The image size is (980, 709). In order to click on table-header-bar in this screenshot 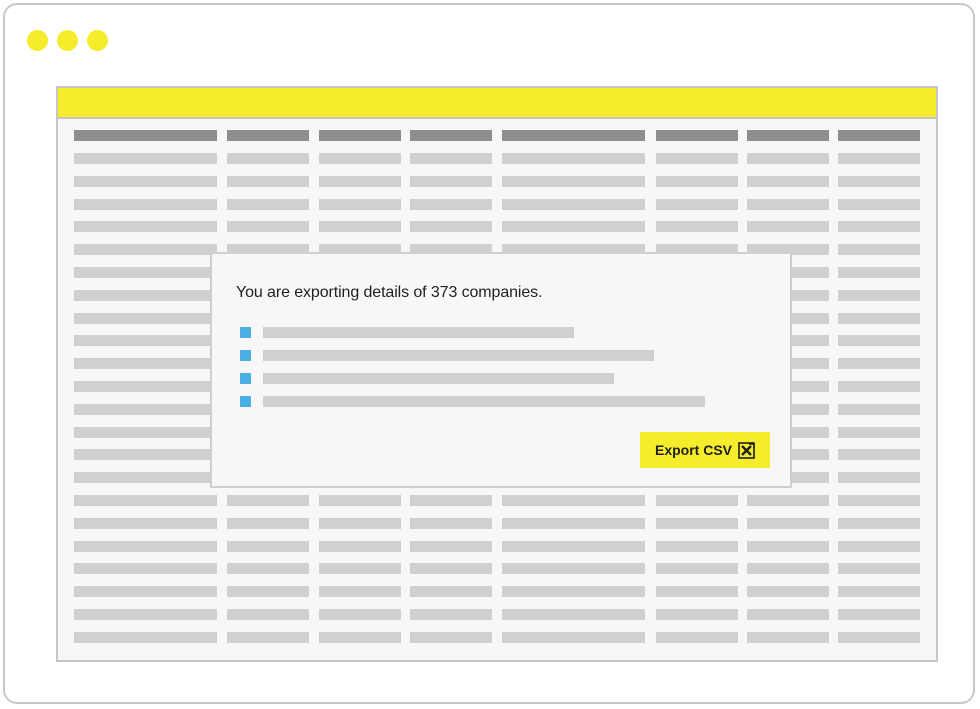, I will do `click(497, 103)`.